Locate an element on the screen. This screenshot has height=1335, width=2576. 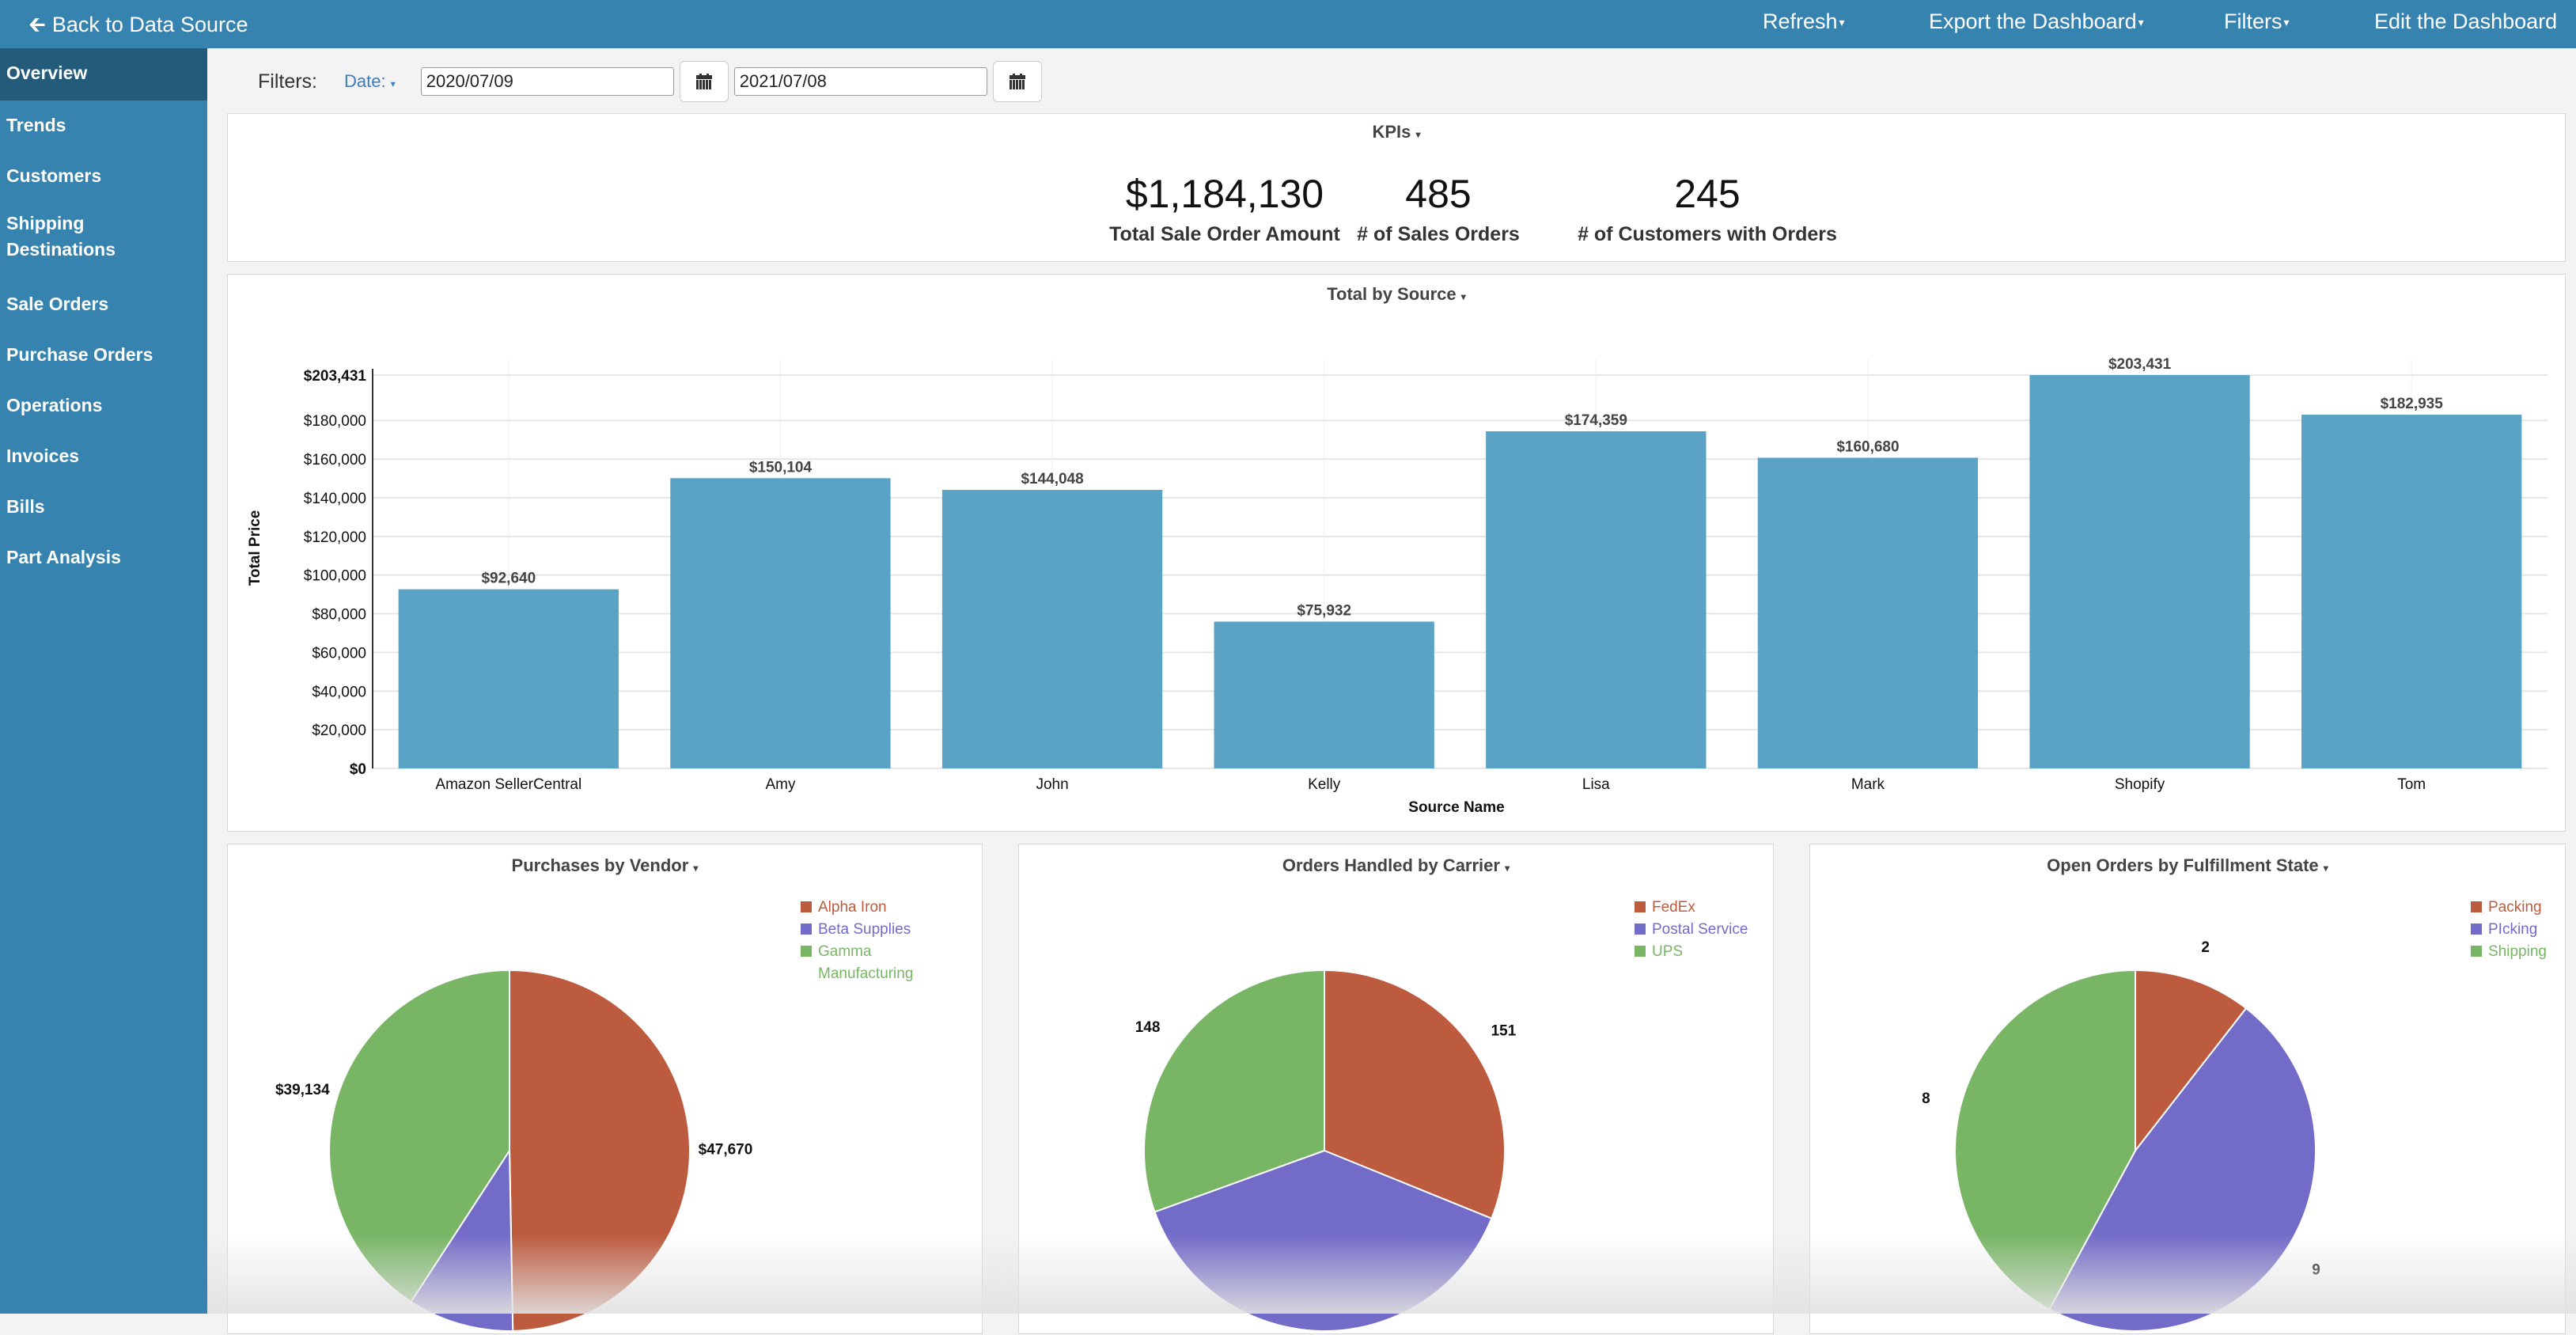
pie-value-label: 8 is located at coordinates (1926, 1098).